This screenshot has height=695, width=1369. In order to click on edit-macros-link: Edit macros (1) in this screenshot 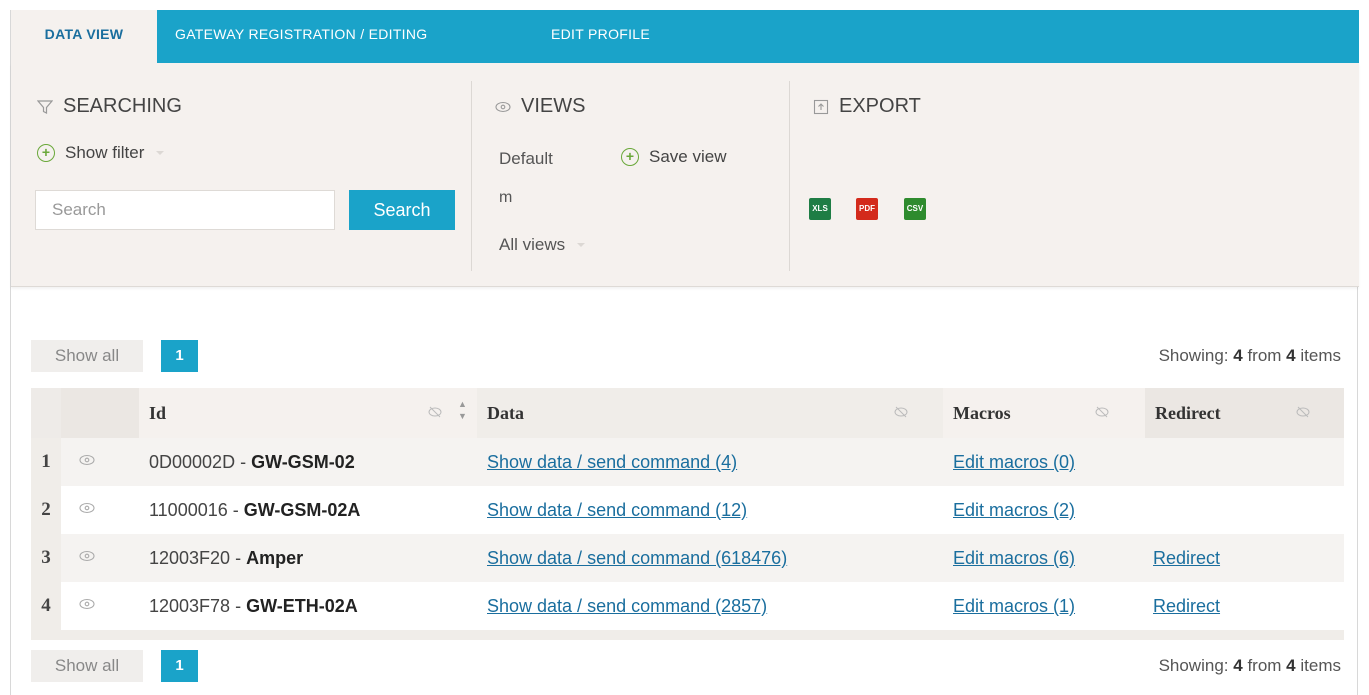, I will do `click(1014, 606)`.